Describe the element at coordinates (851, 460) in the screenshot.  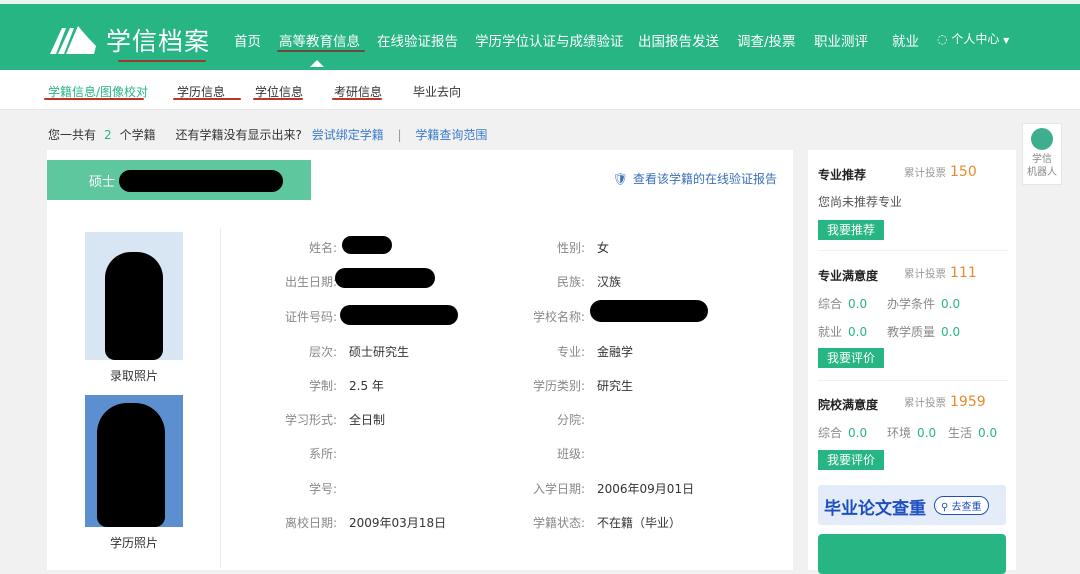
I see `rate-school-button: 我要评价` at that location.